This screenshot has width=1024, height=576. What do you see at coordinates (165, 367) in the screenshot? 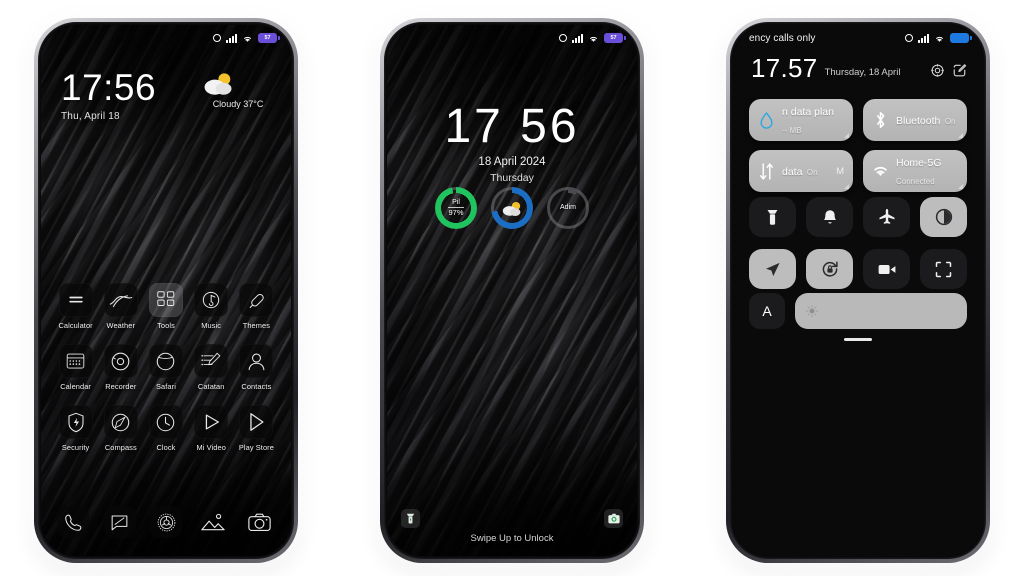
I see `app-safari: Safari` at bounding box center [165, 367].